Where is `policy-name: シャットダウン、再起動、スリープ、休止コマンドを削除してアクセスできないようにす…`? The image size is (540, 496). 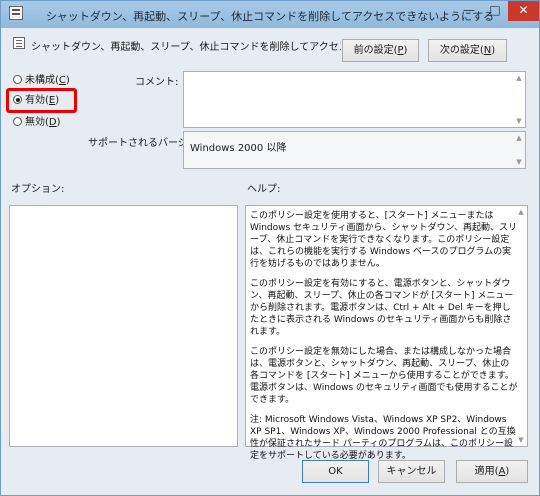
policy-name: シャットダウン、再起動、スリープ、休止コマンドを削除してアクセスできないようにす… is located at coordinates (186, 47).